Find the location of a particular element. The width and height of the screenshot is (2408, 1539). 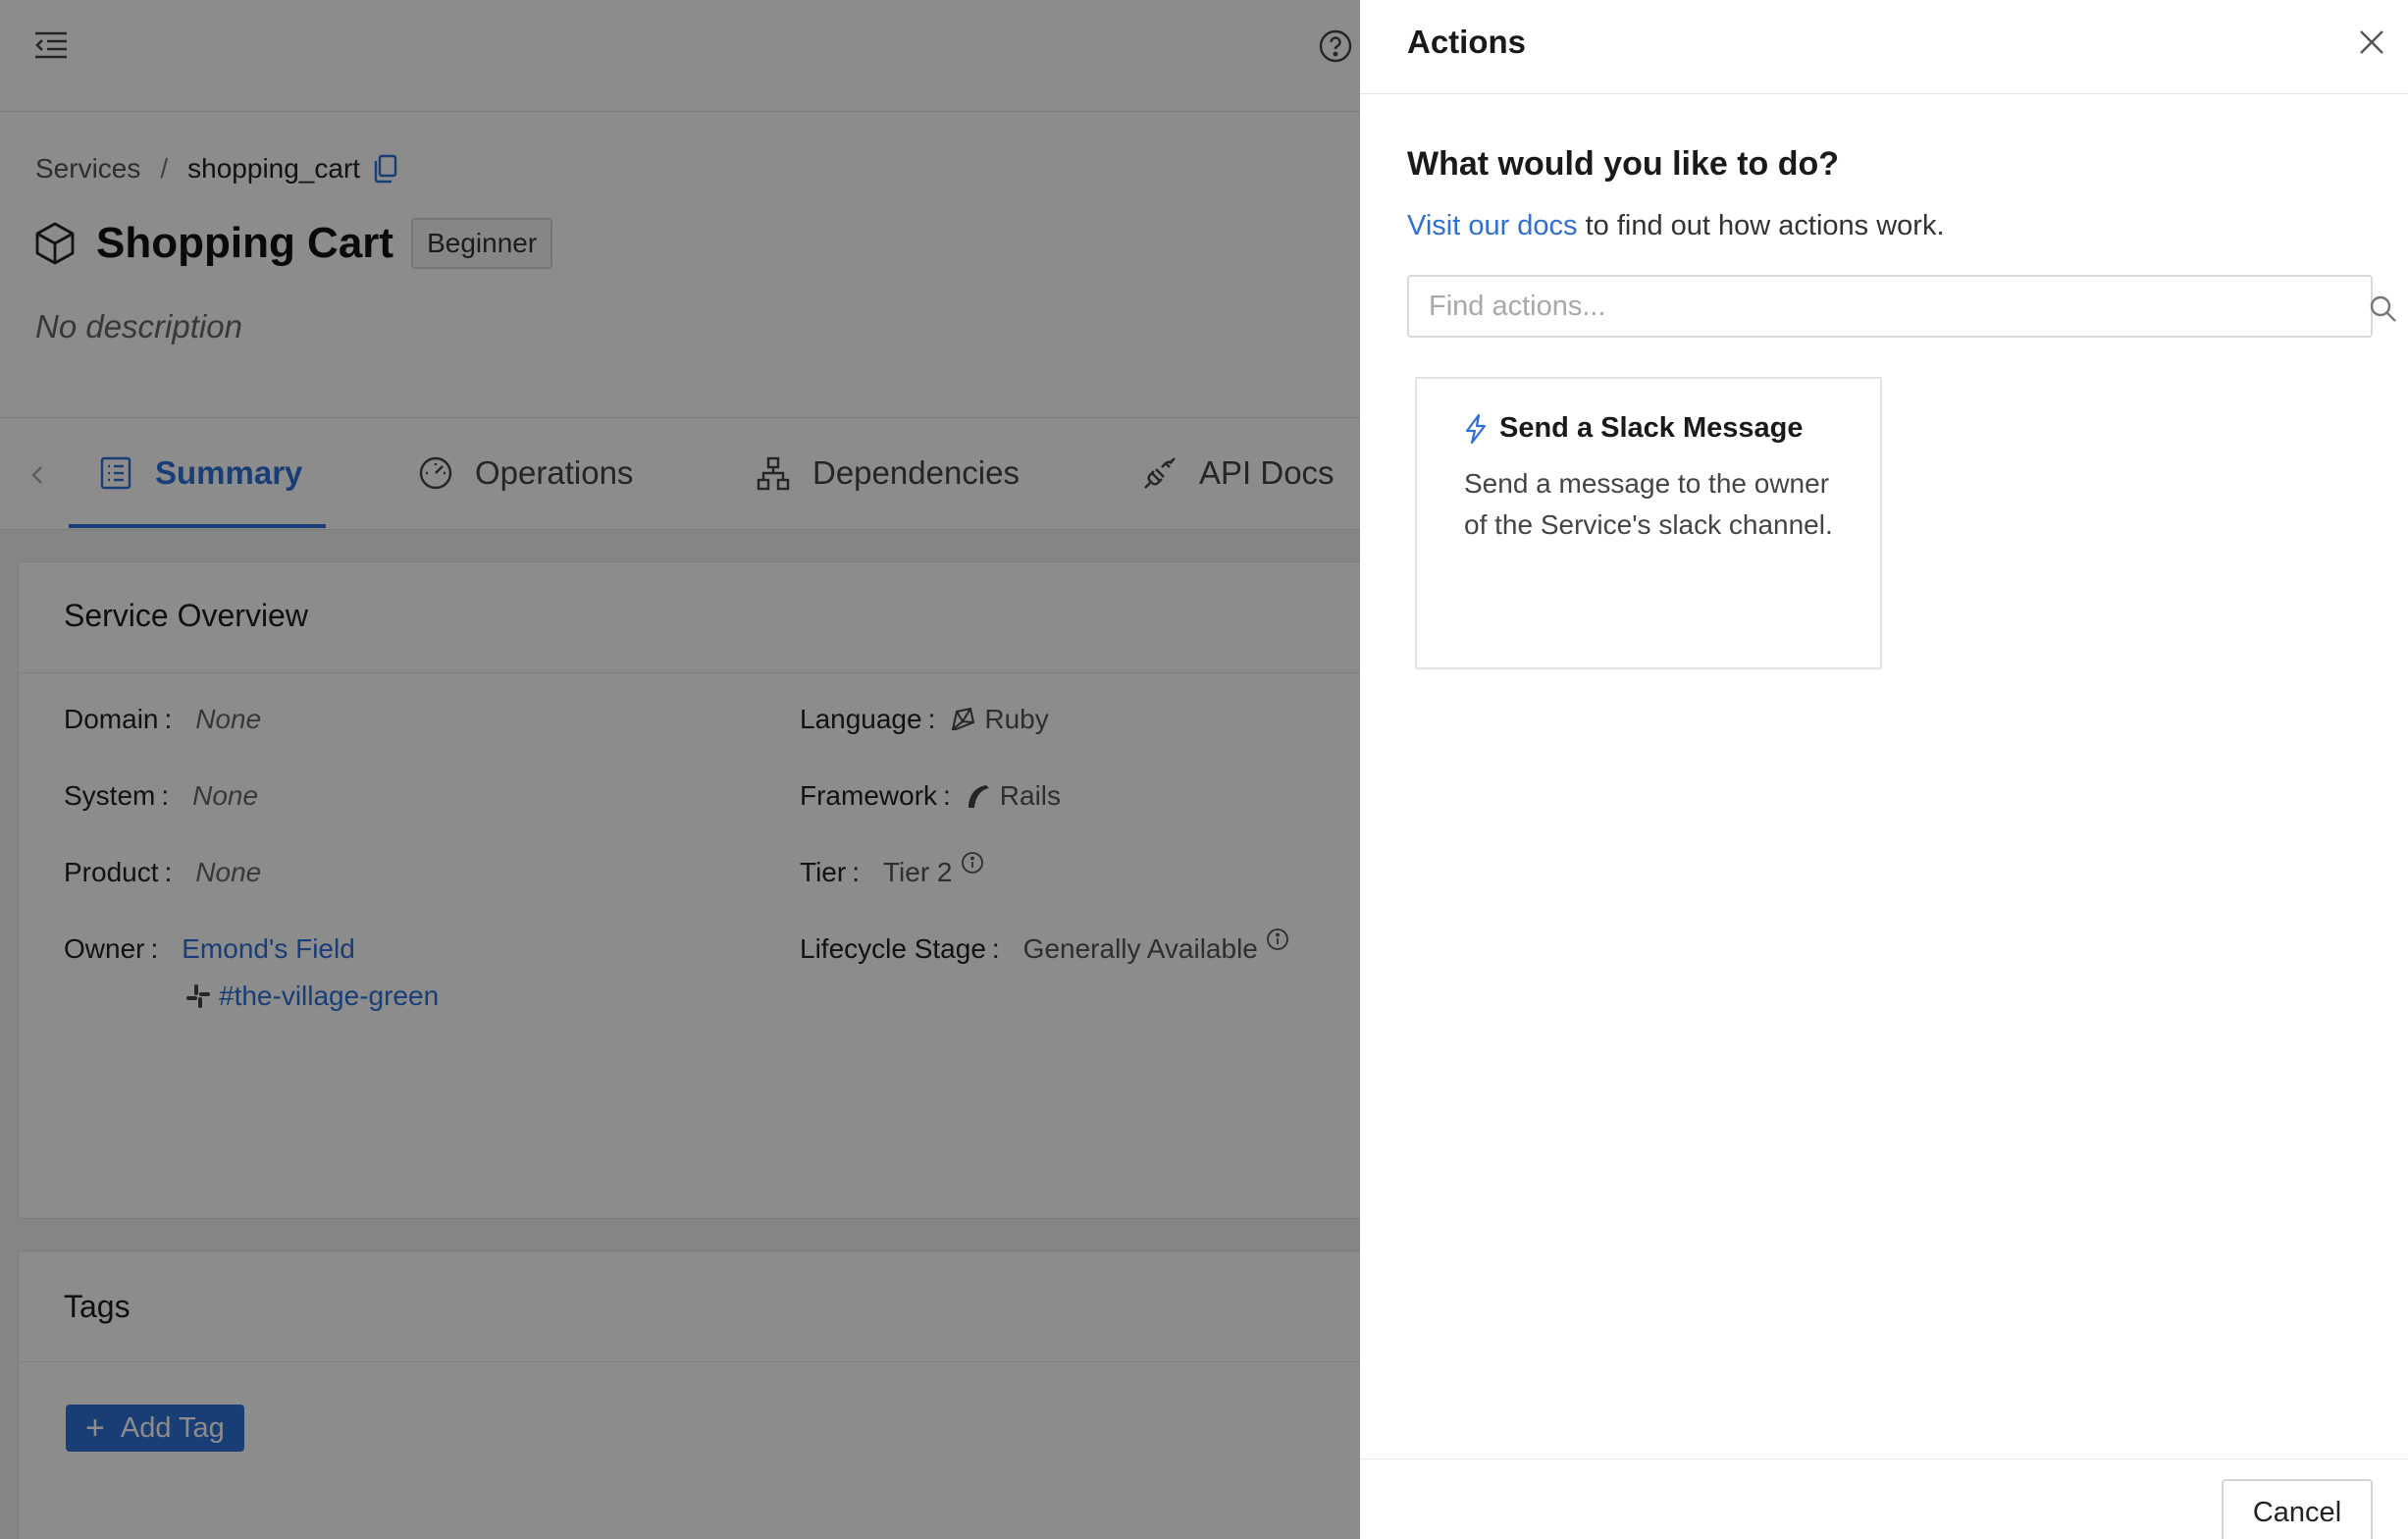

action-title: Send a Slack Message is located at coordinates (1652, 428).